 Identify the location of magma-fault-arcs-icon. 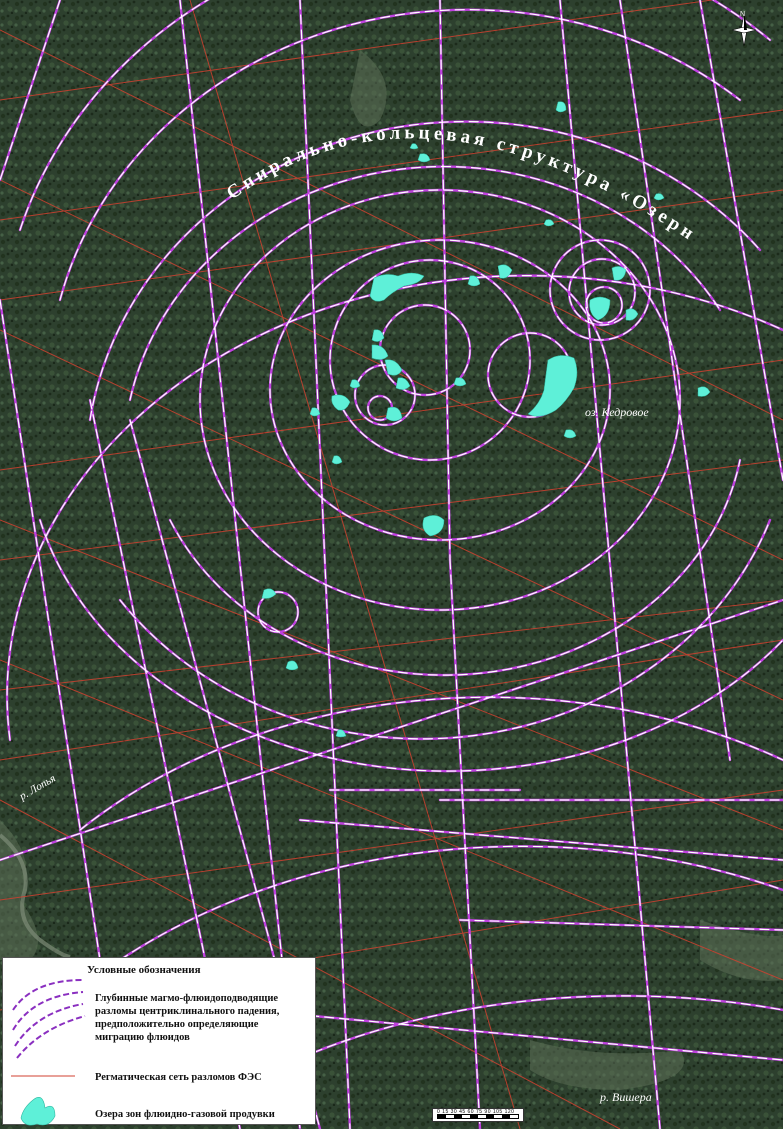
(49, 1019).